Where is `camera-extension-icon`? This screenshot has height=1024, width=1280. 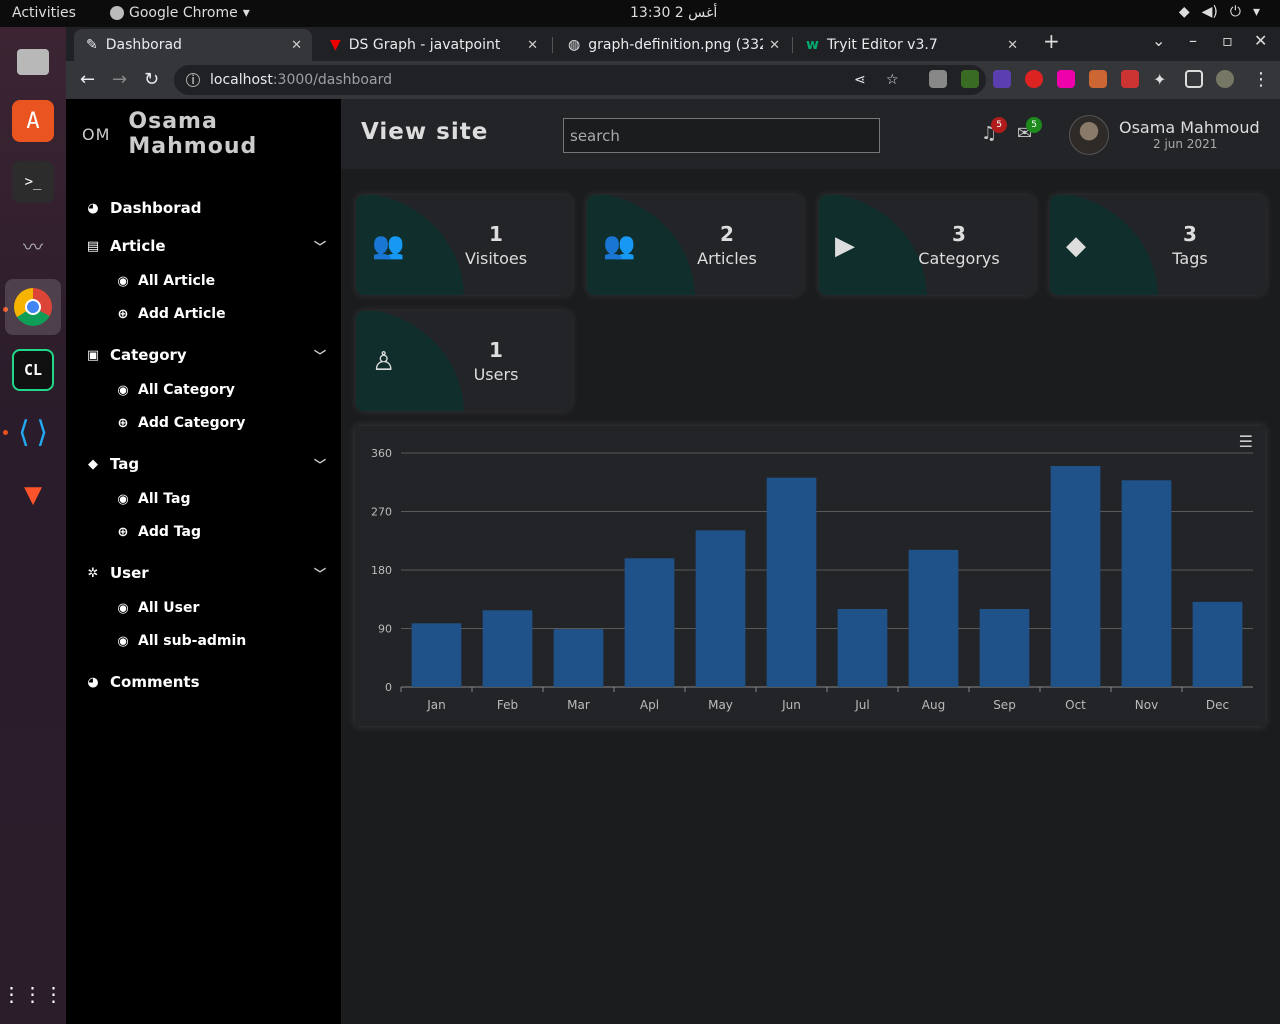
camera-extension-icon is located at coordinates (938, 79).